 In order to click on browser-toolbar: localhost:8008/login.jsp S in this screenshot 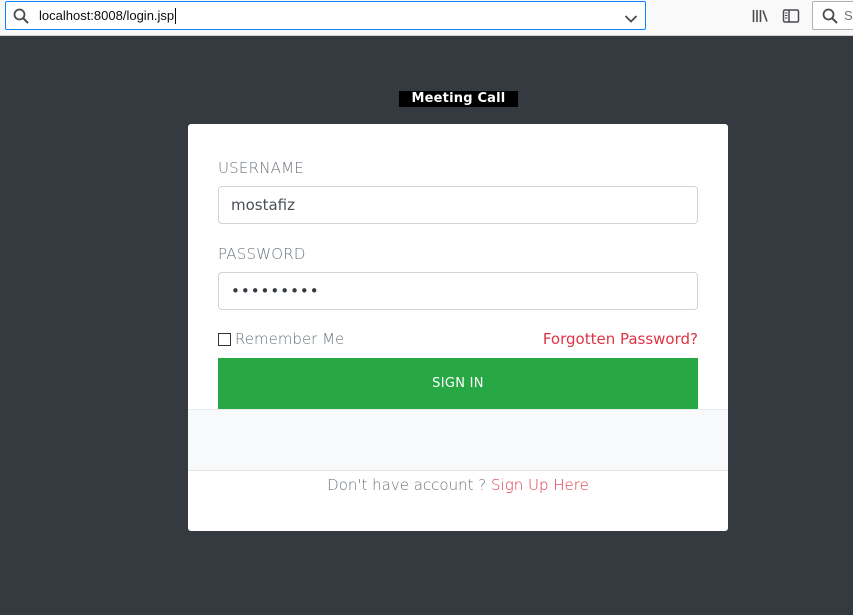, I will do `click(426, 18)`.